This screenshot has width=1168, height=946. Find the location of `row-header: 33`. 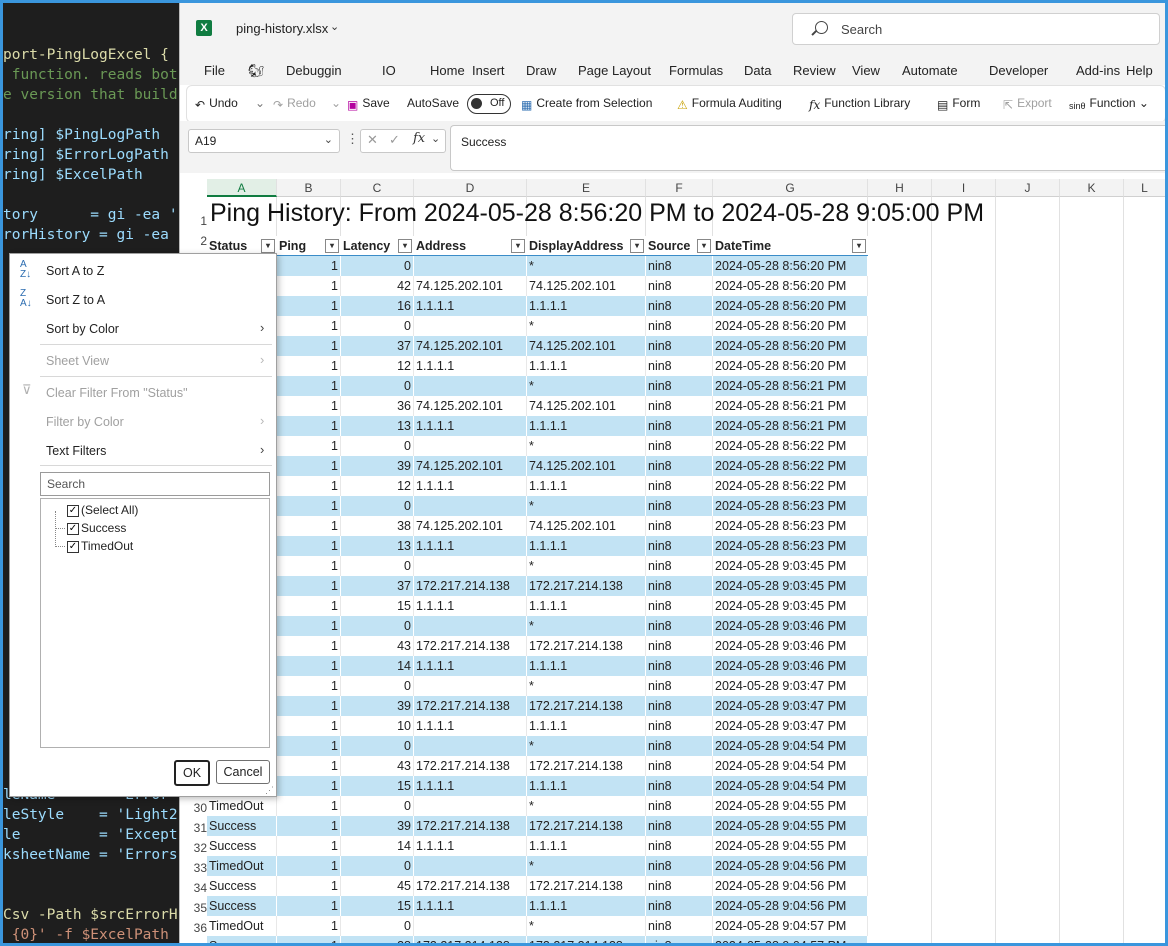

row-header: 33 is located at coordinates (193, 866).